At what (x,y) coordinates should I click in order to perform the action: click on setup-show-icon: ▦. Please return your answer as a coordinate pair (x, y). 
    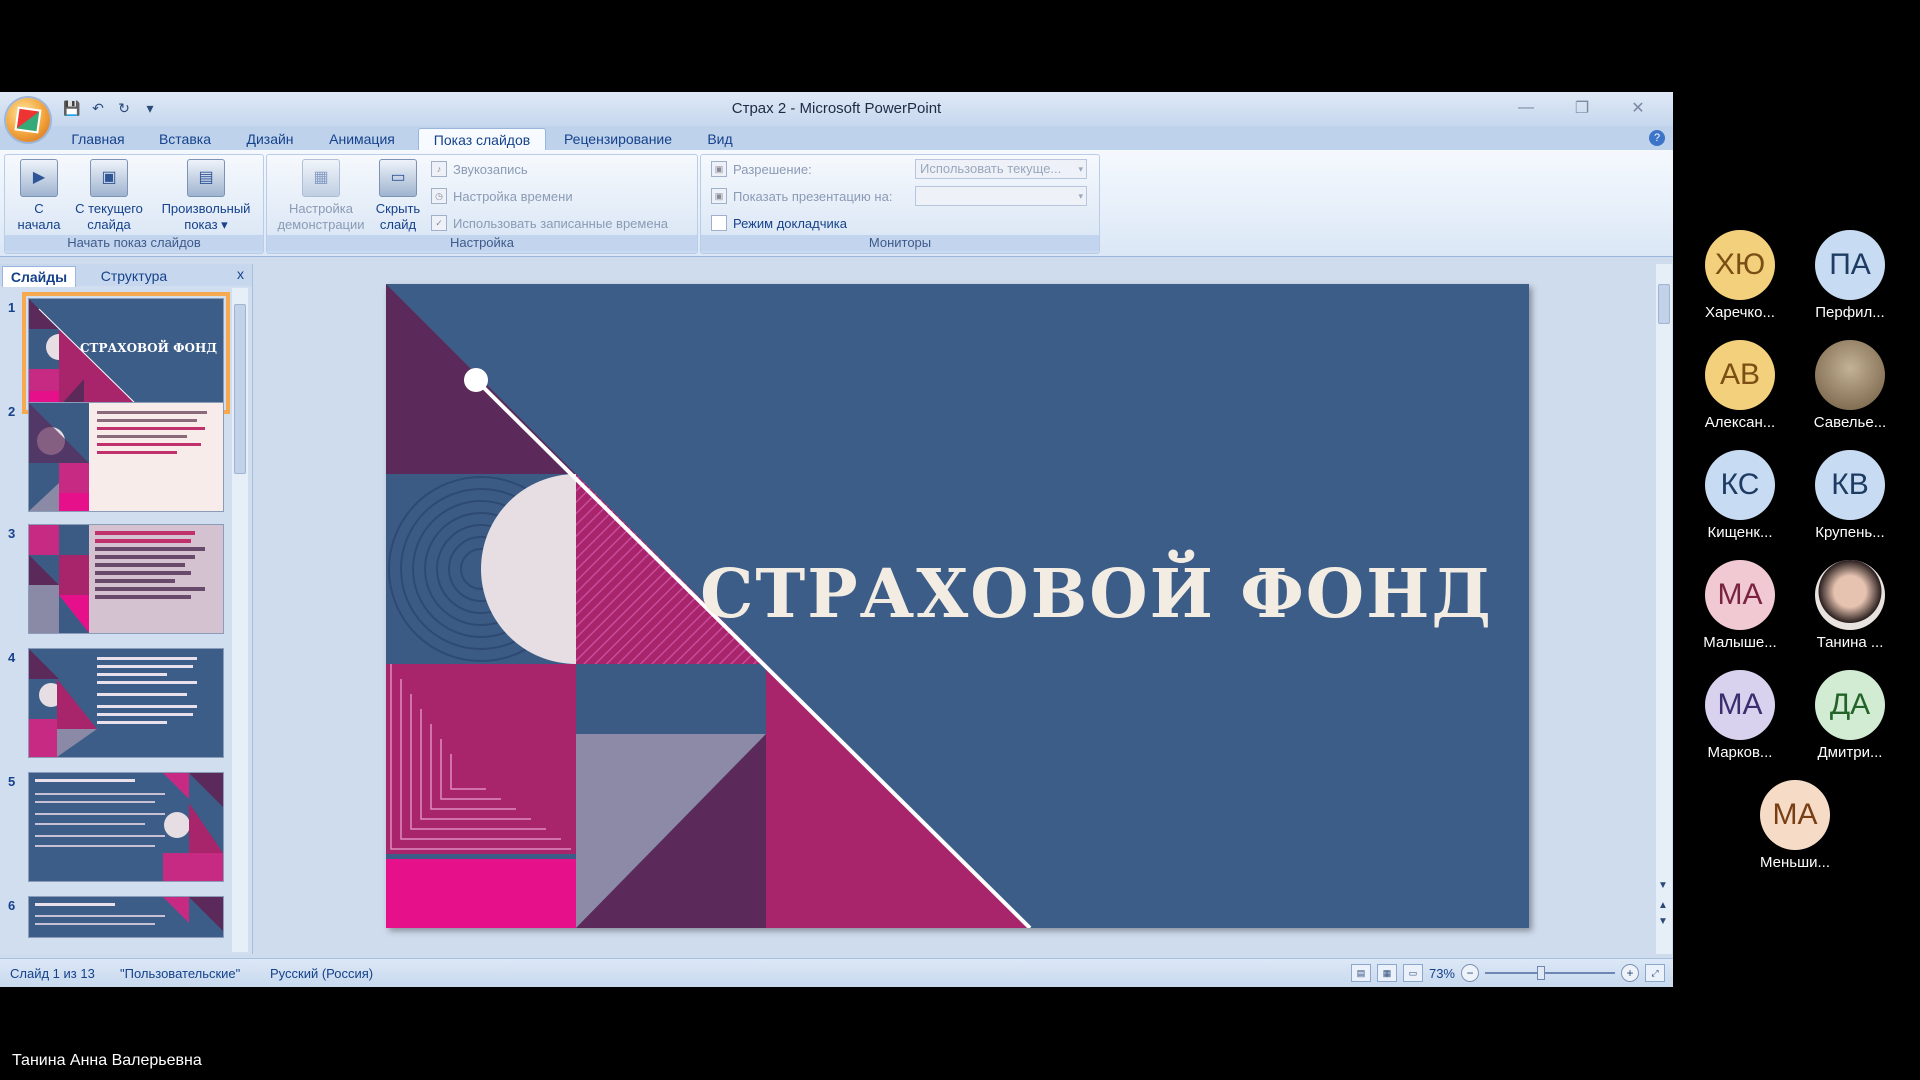
    Looking at the image, I should click on (321, 178).